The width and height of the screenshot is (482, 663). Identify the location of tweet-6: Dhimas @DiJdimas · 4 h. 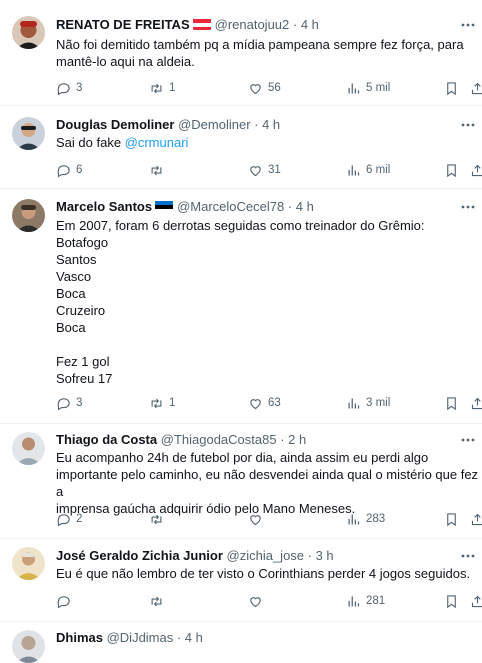
(241, 642).